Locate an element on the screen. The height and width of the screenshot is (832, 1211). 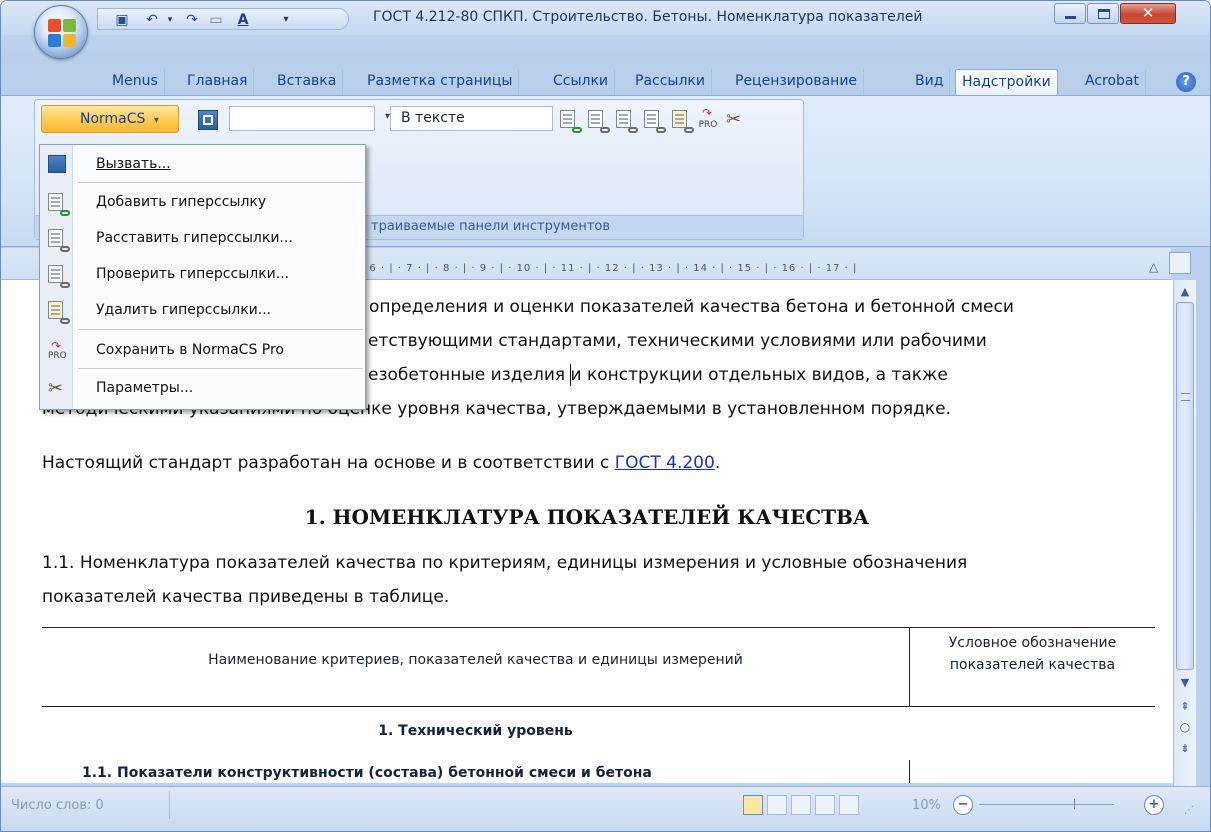
tab-mailings: Рассылки is located at coordinates (670, 82).